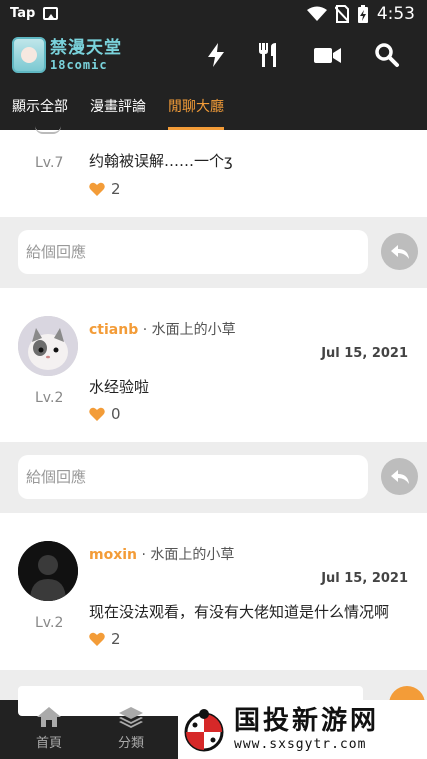 This screenshot has width=427, height=759. What do you see at coordinates (131, 717) in the screenshot?
I see `layers-icon` at bounding box center [131, 717].